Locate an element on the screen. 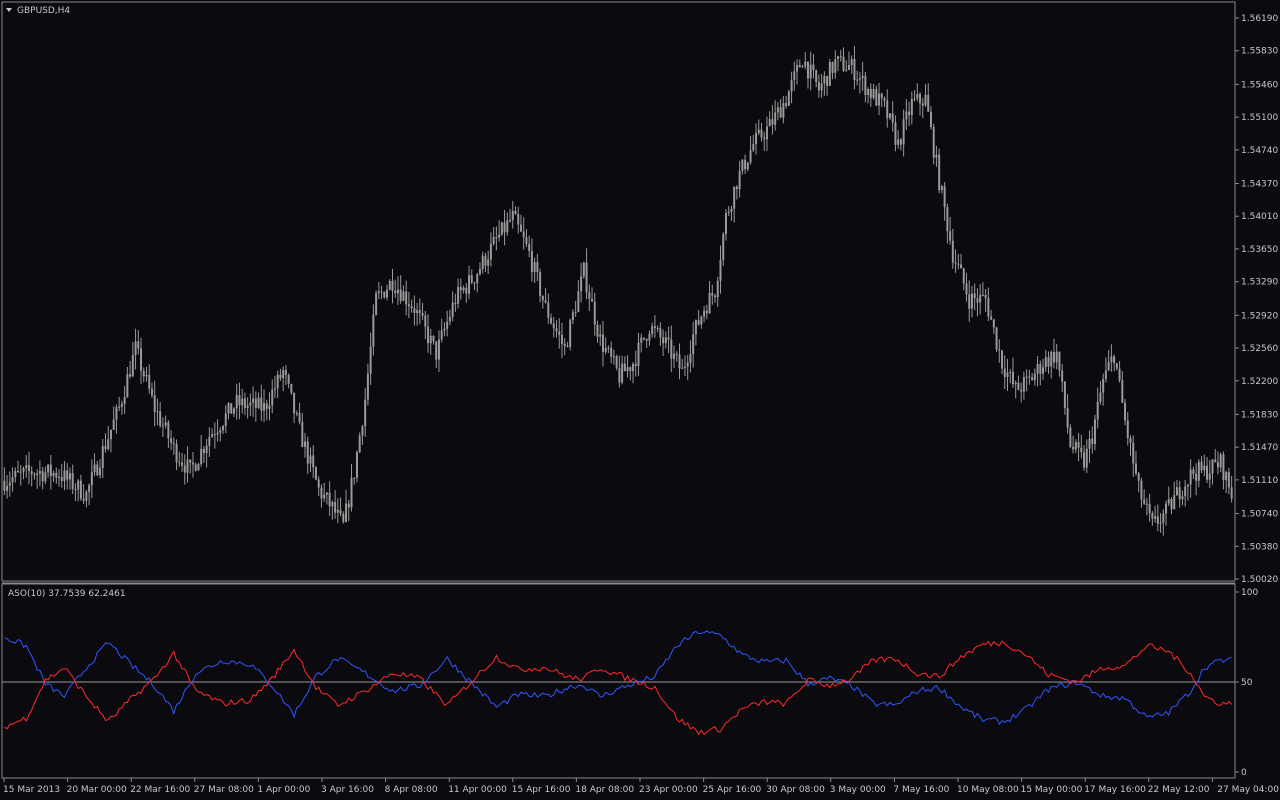 The width and height of the screenshot is (1280, 800). time-tick-label: 18 Apr 08:00 is located at coordinates (604, 790).